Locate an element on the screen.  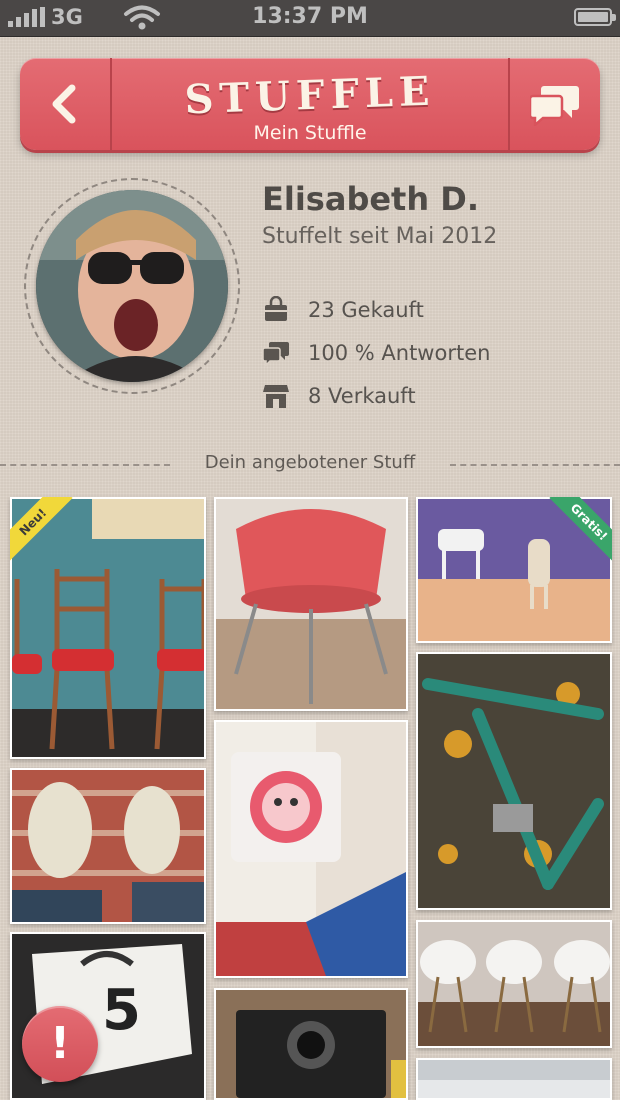
shopping-bag-icon is located at coordinates (276, 308).